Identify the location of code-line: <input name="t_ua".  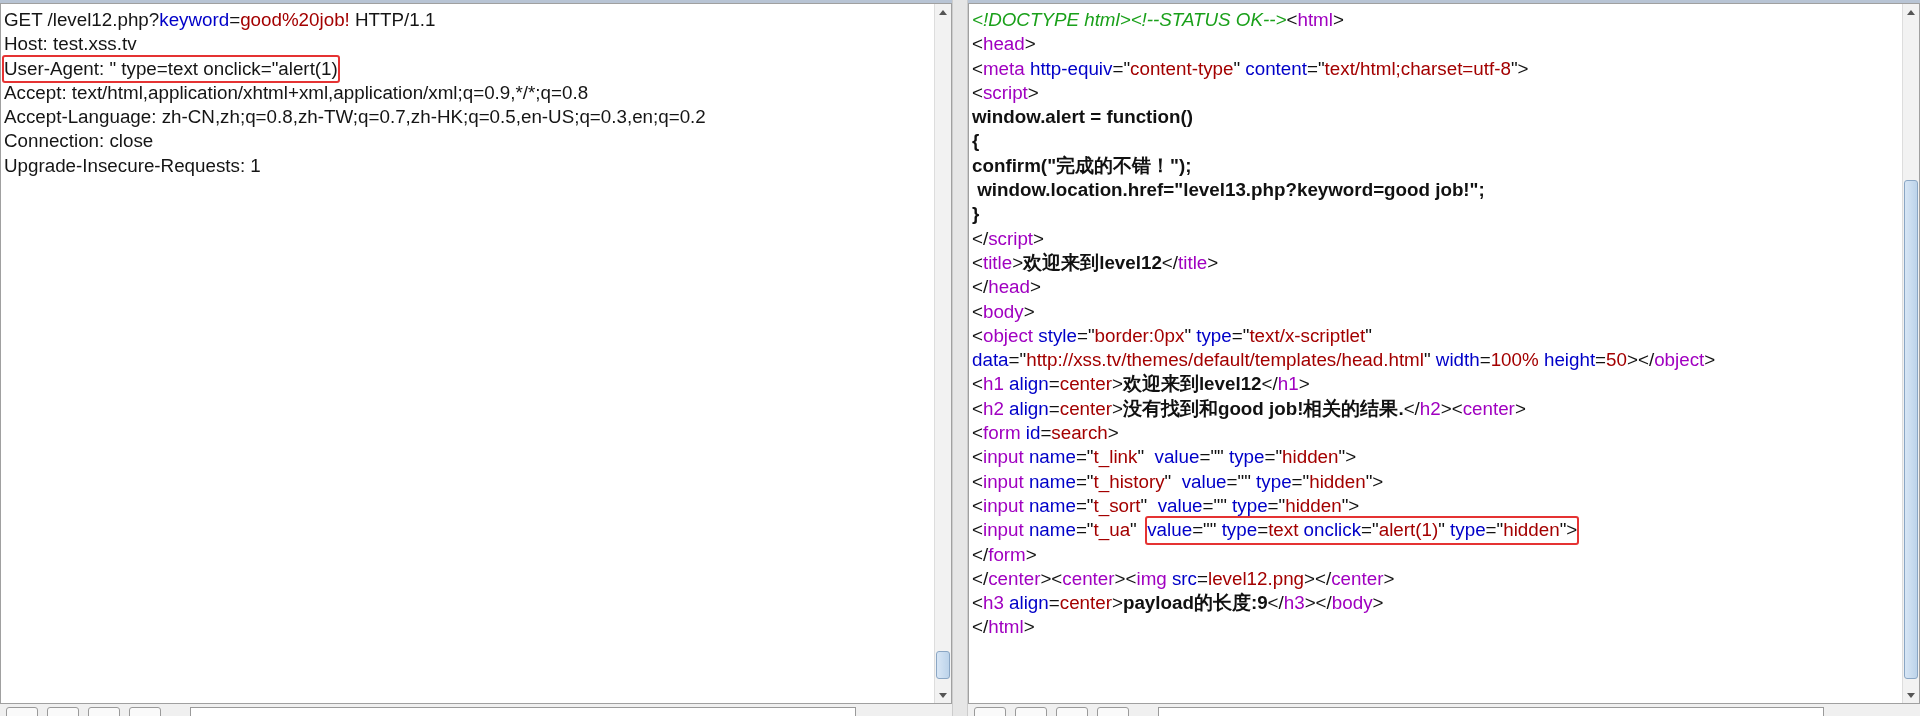
(1055, 530).